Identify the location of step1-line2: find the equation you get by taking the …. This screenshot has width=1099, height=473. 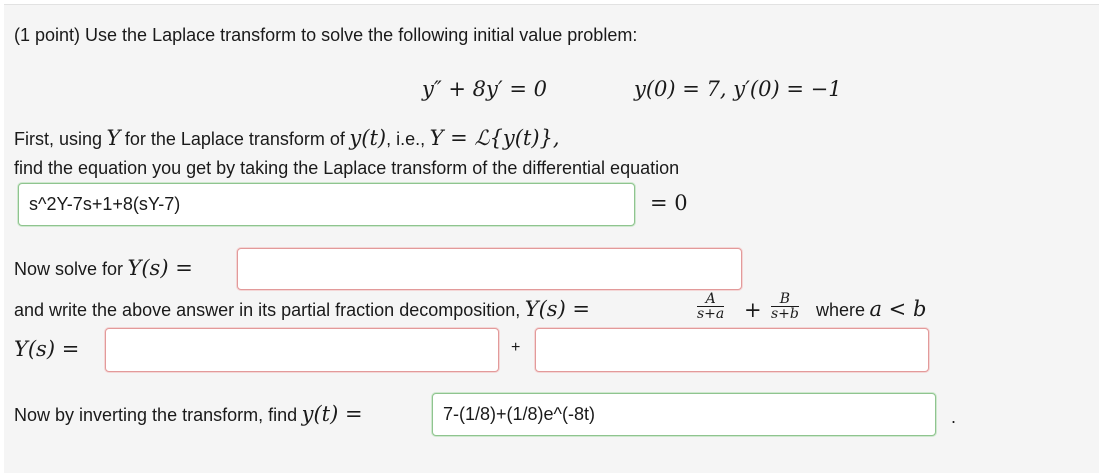
(347, 168).